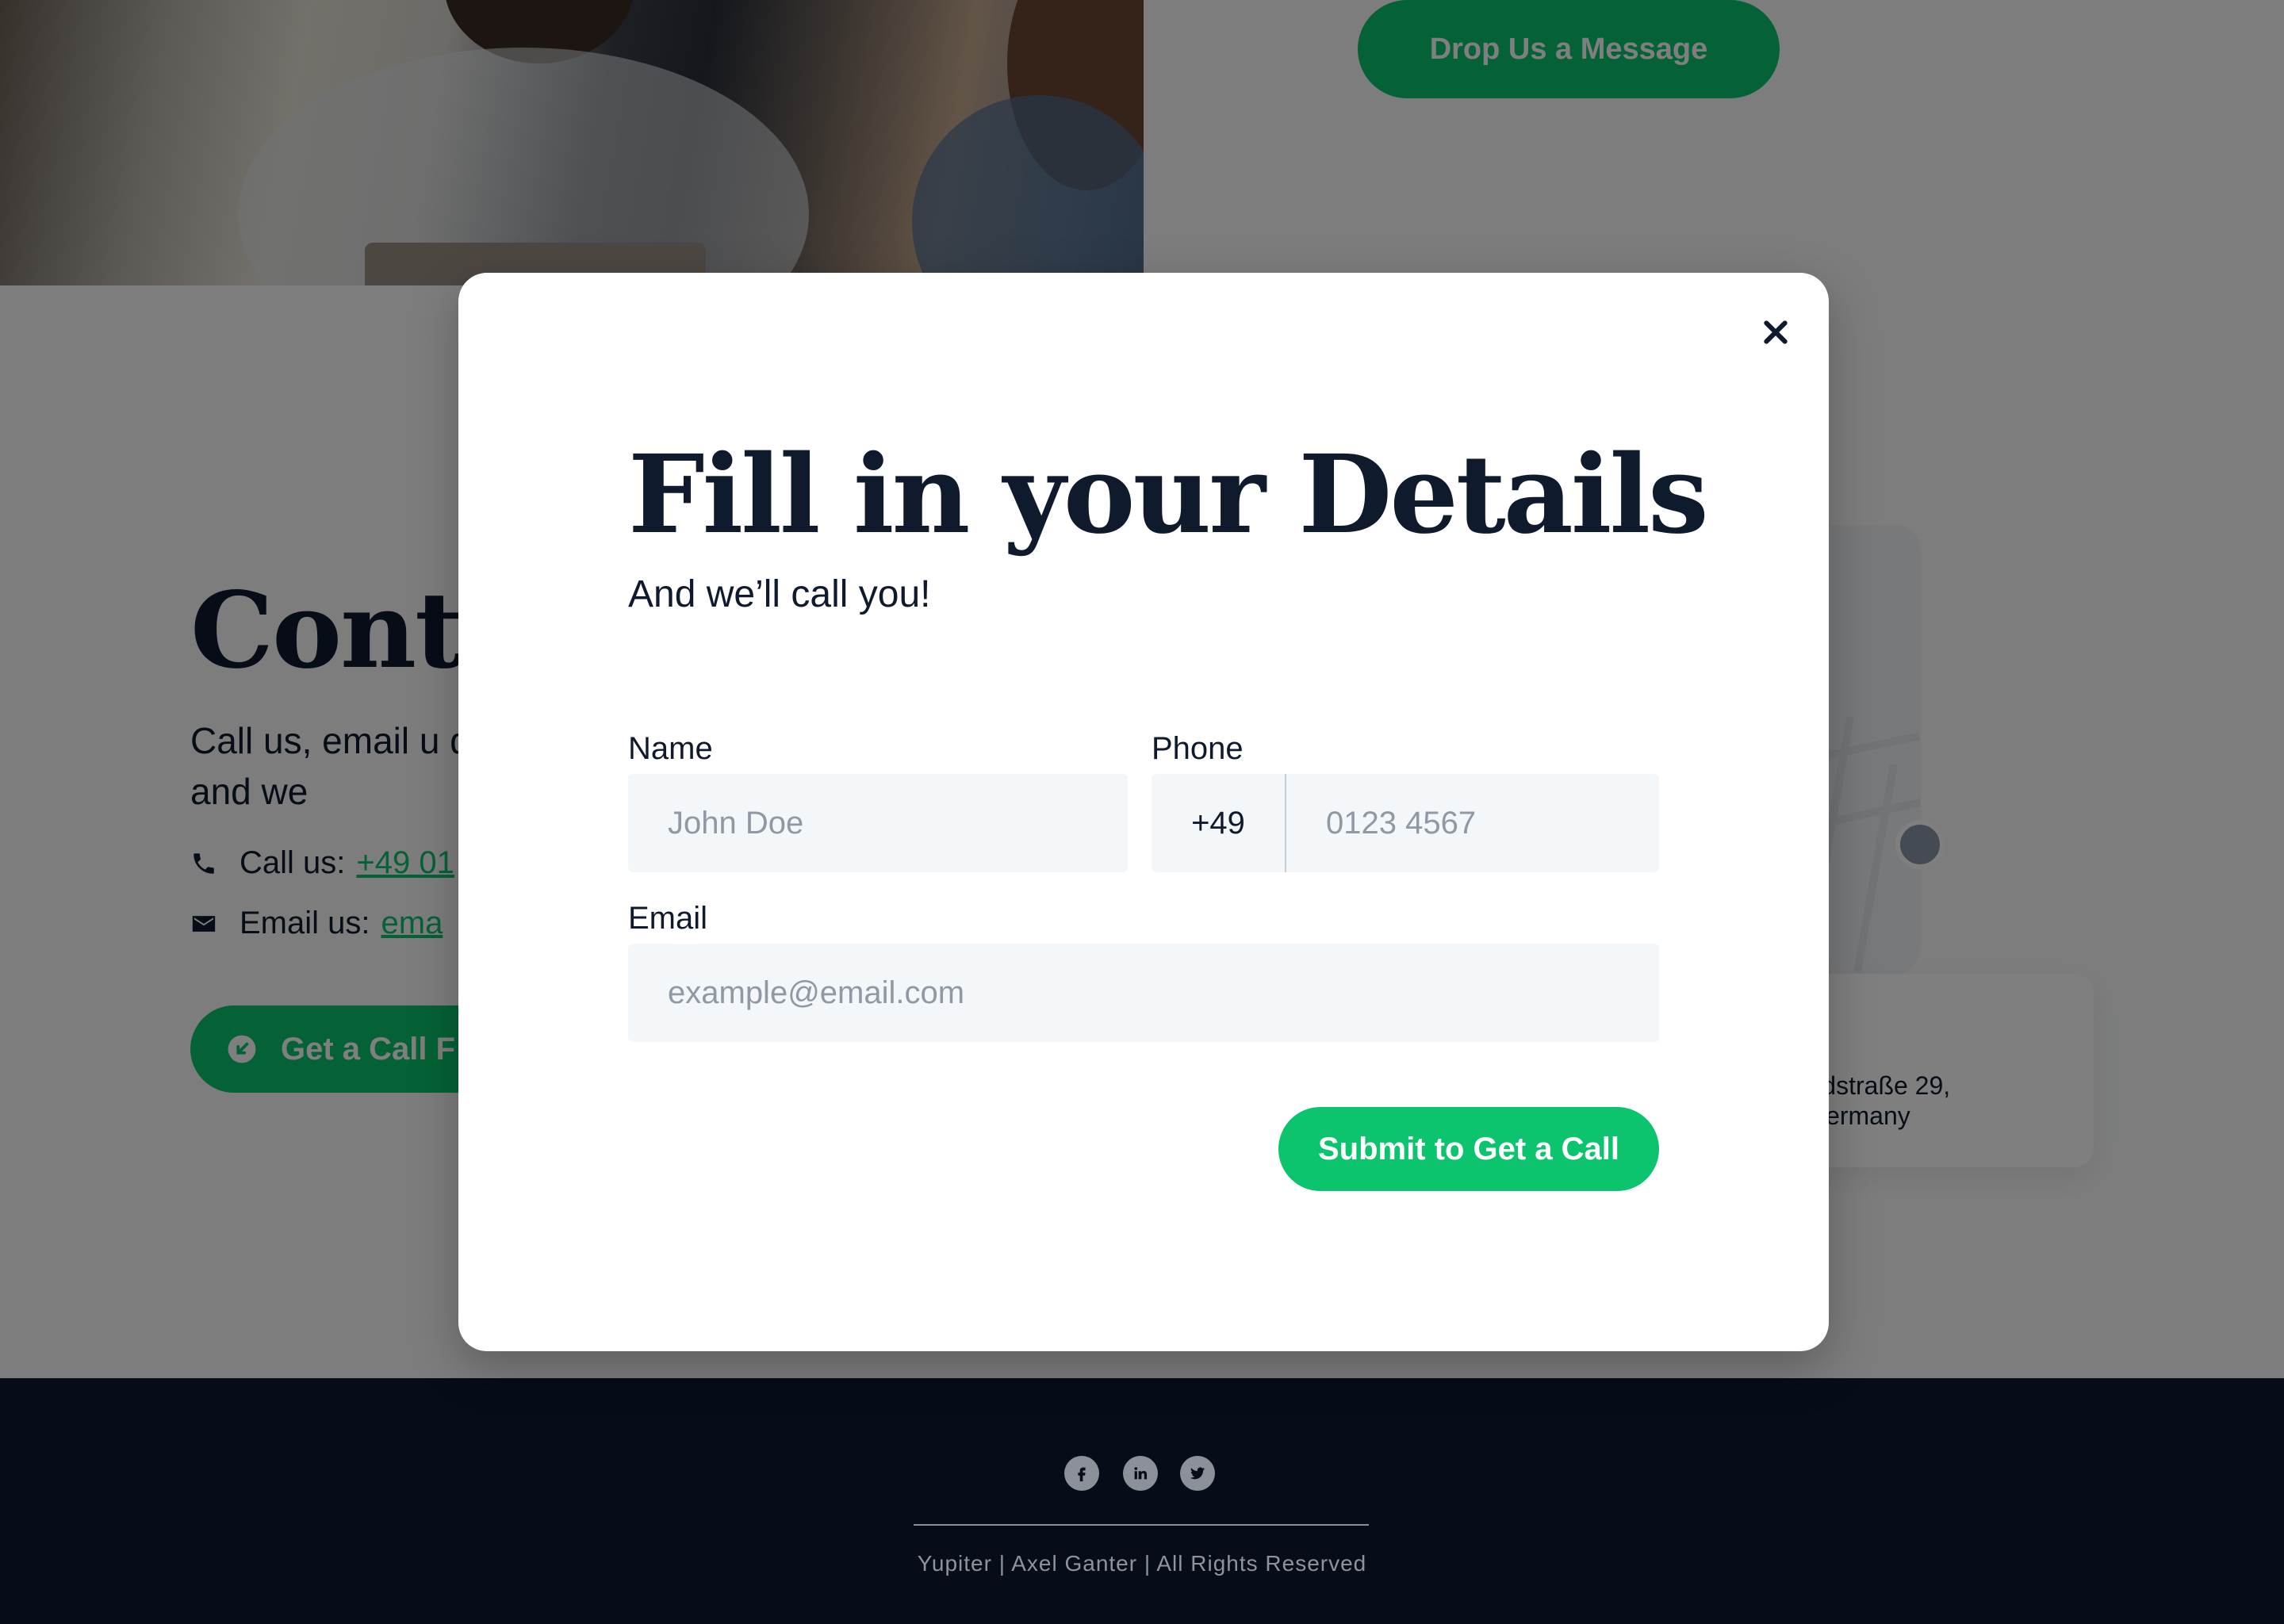  I want to click on footer-divider, so click(1141, 1525).